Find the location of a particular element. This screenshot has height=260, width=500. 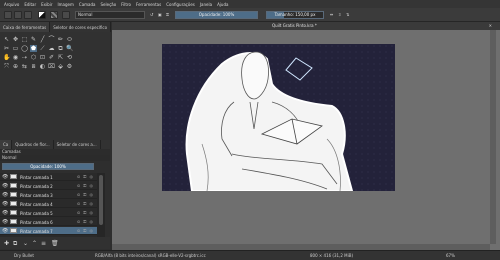

tool-button-19: ⬡ is located at coordinates (33, 57).